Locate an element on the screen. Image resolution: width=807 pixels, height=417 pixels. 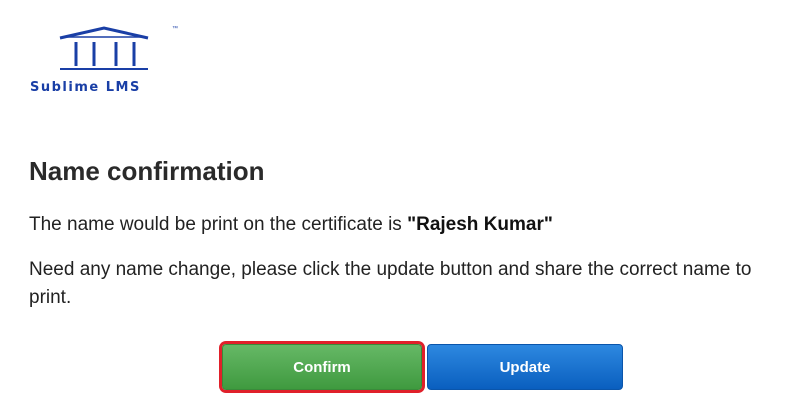
logo-text: Sublime LMS is located at coordinates (85, 87).